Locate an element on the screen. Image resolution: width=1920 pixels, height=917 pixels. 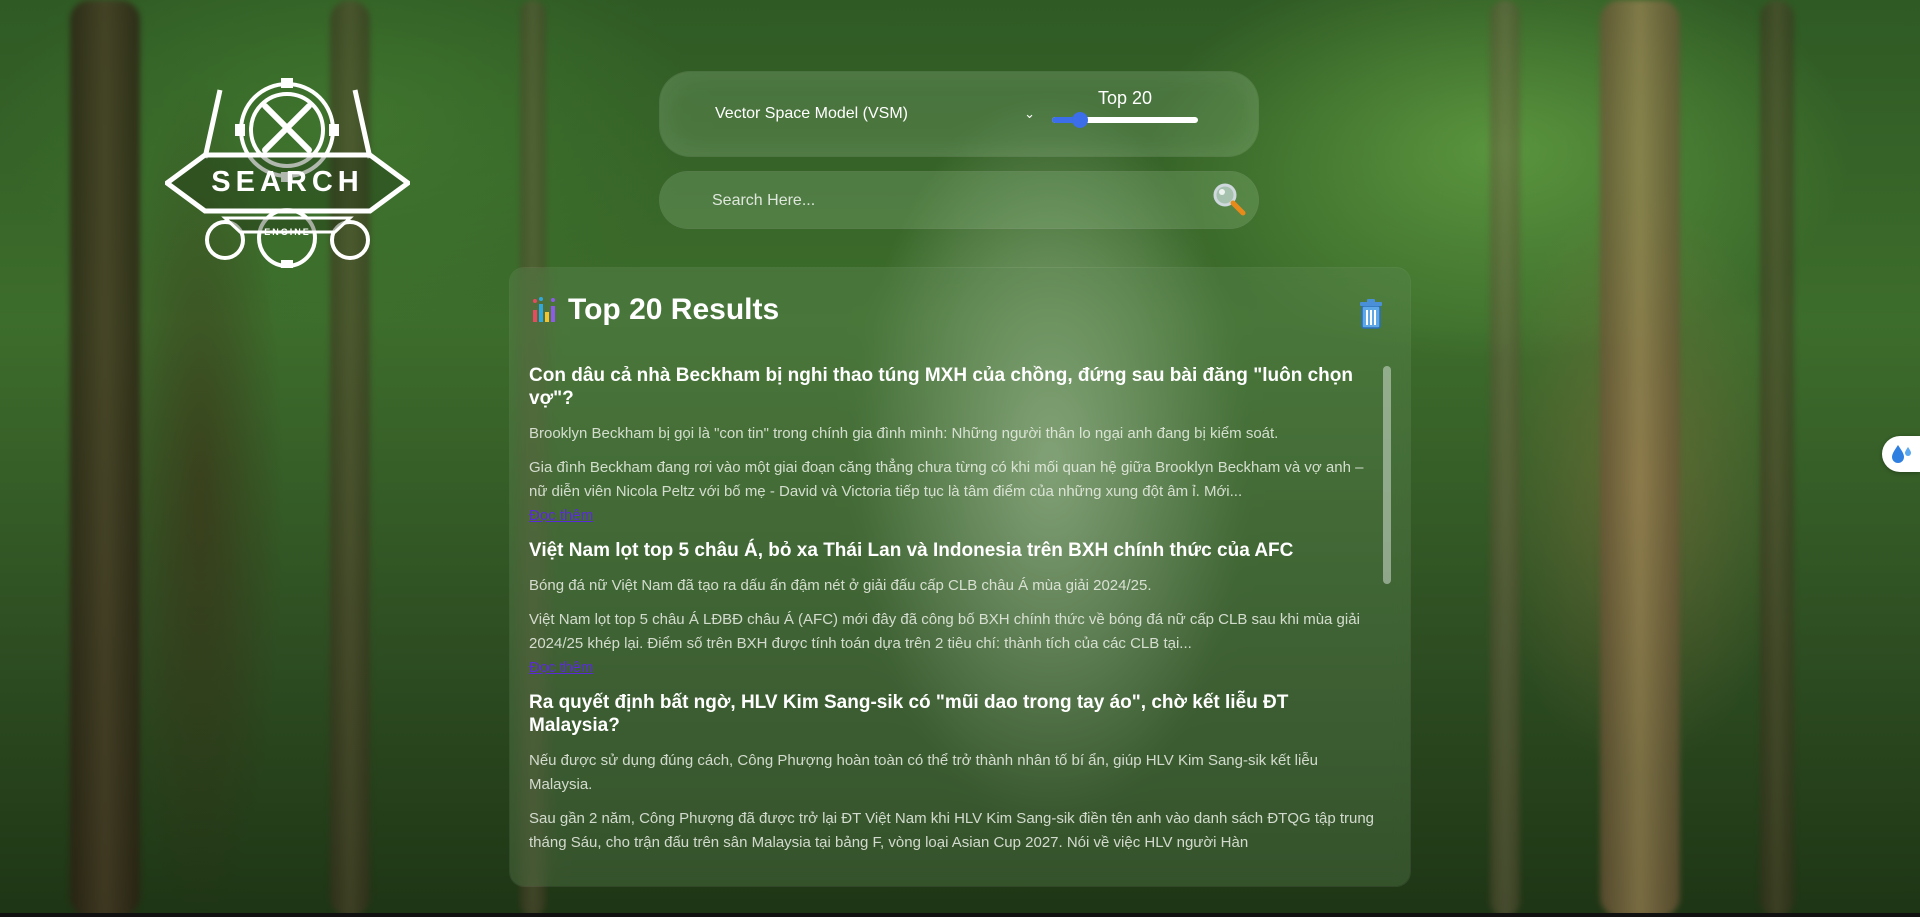
trash-icon is located at coordinates (1371, 314).